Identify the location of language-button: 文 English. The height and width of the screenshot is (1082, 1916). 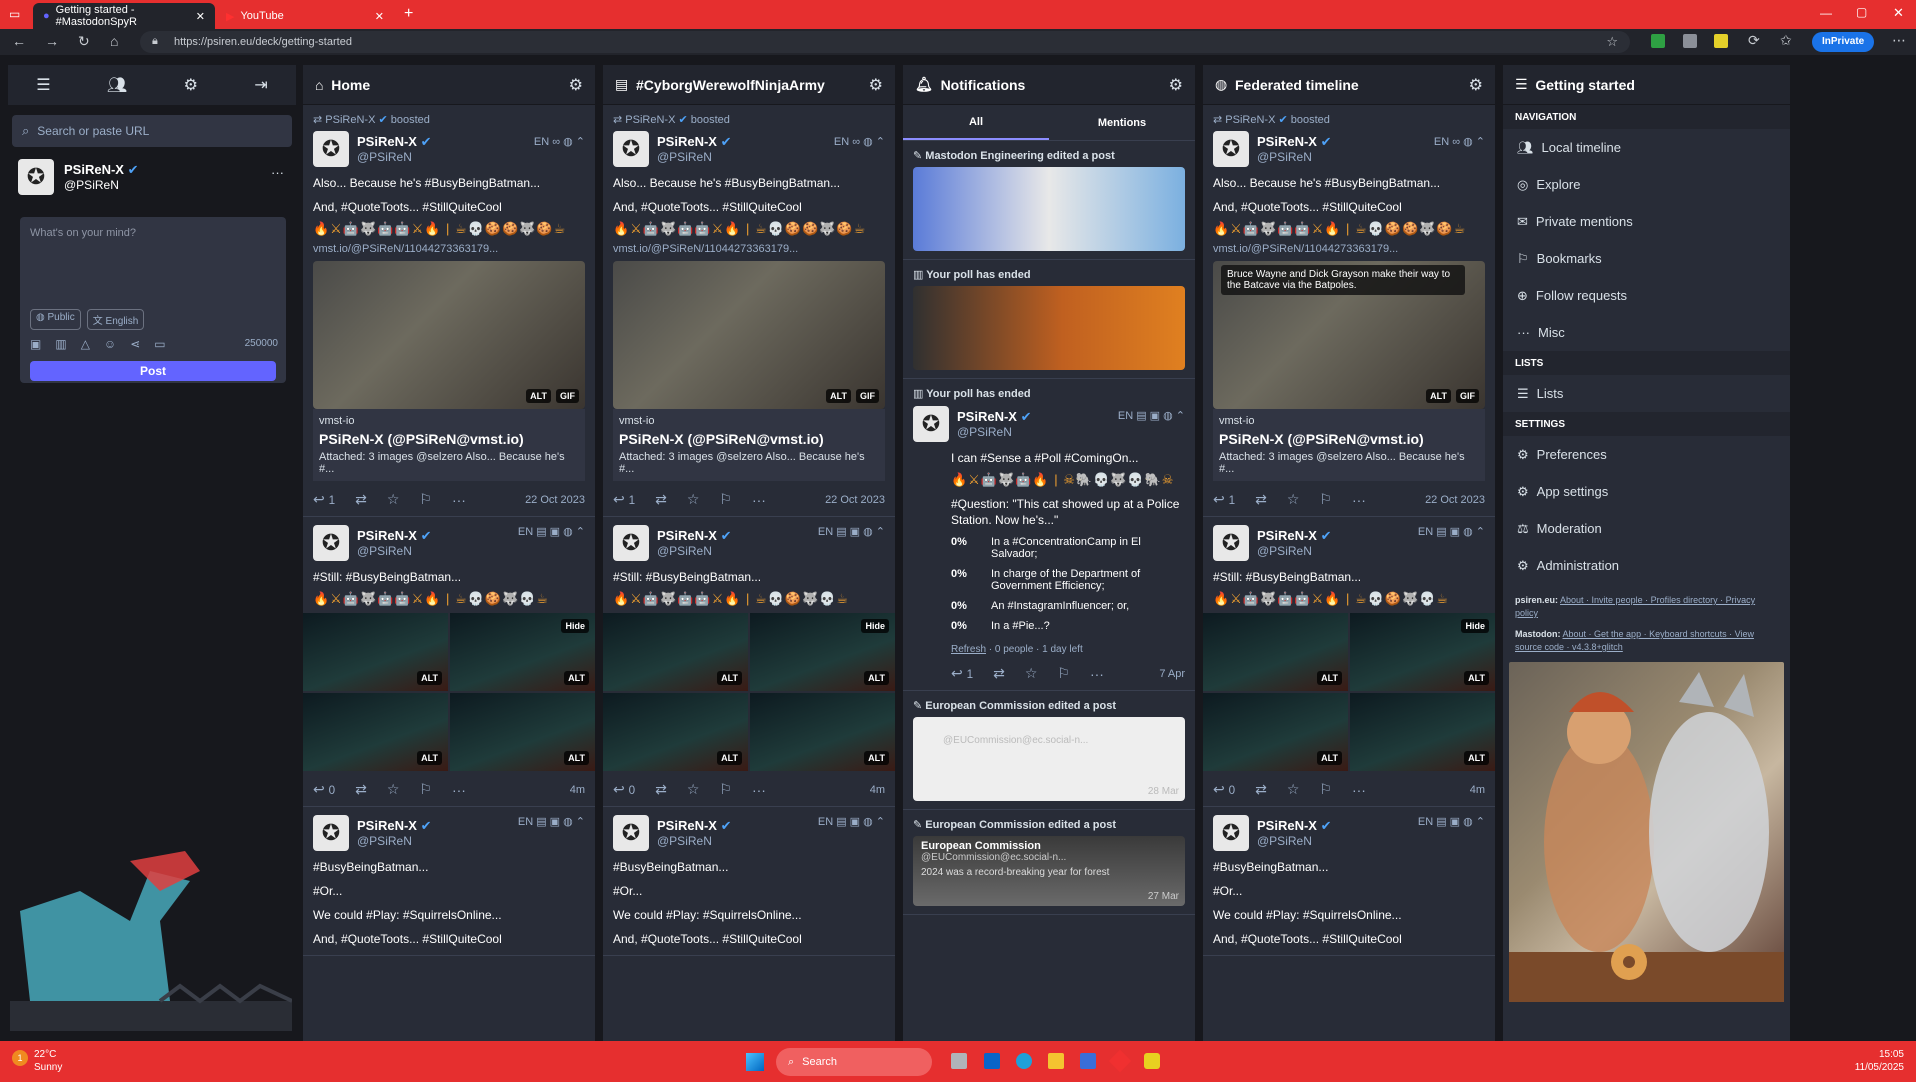
(115, 319).